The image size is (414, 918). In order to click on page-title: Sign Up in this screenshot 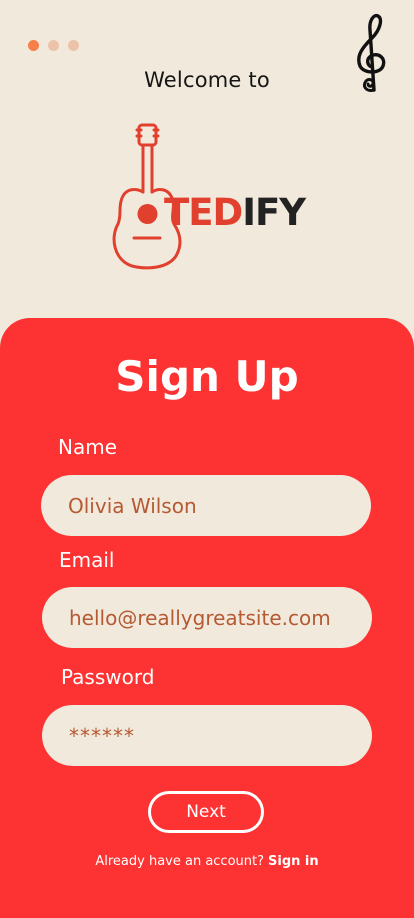, I will do `click(207, 376)`.